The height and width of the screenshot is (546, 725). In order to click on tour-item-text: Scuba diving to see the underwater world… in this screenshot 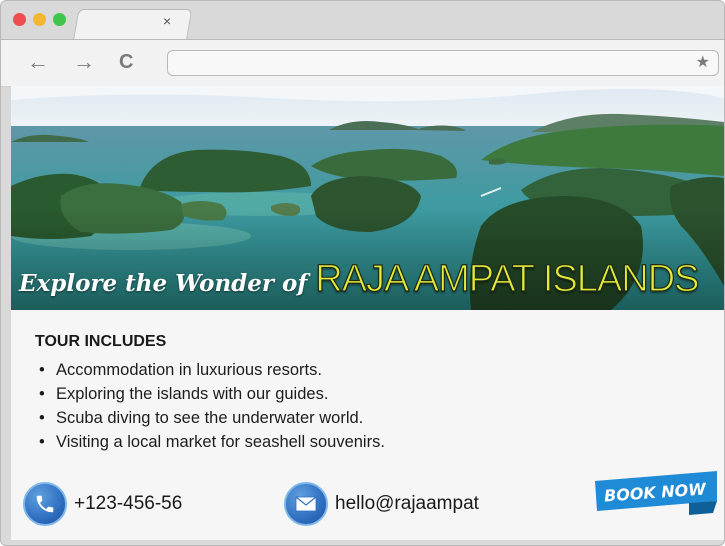, I will do `click(210, 418)`.